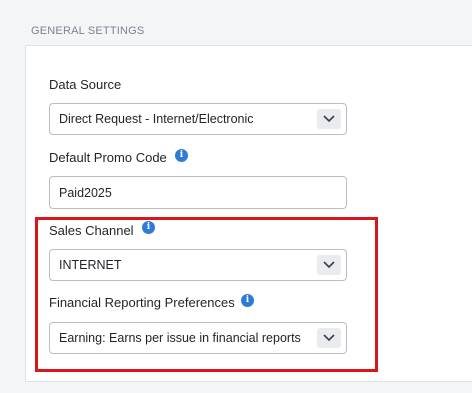 This screenshot has width=472, height=393. I want to click on data-source-value: Direct Request - Internet/Electronic, so click(156, 119).